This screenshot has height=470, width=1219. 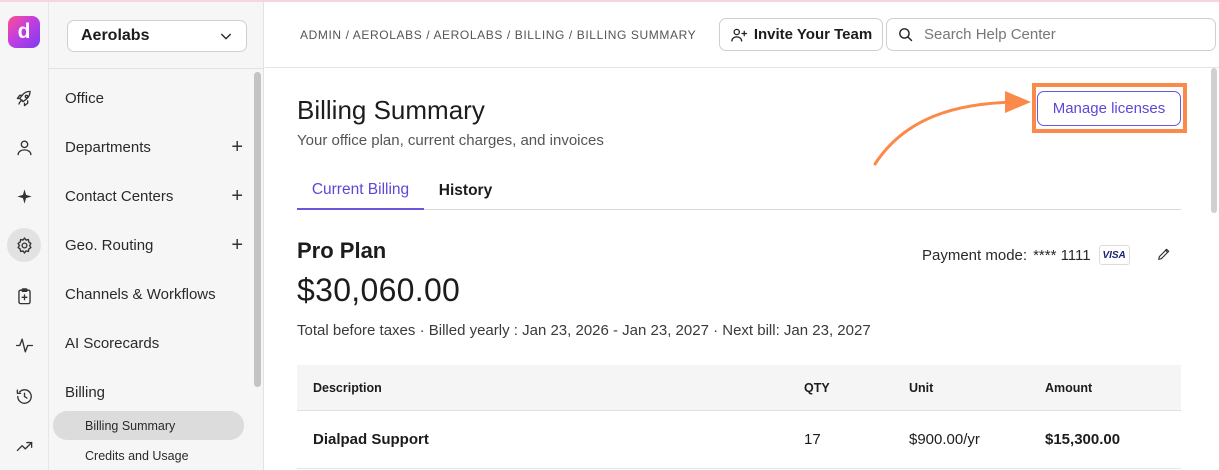 I want to click on sidebar-item-label: Departments, so click(x=108, y=147).